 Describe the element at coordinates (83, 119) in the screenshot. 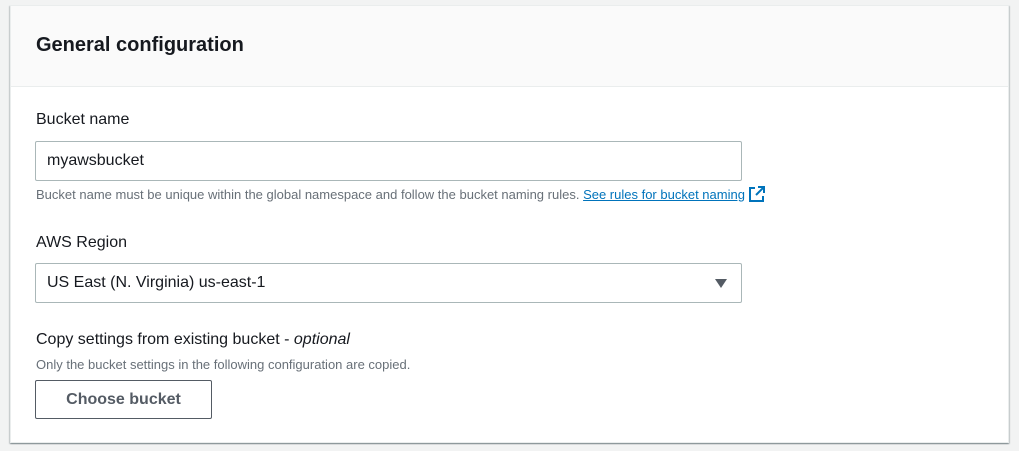

I see `bucket-name-label: Bucket name` at that location.